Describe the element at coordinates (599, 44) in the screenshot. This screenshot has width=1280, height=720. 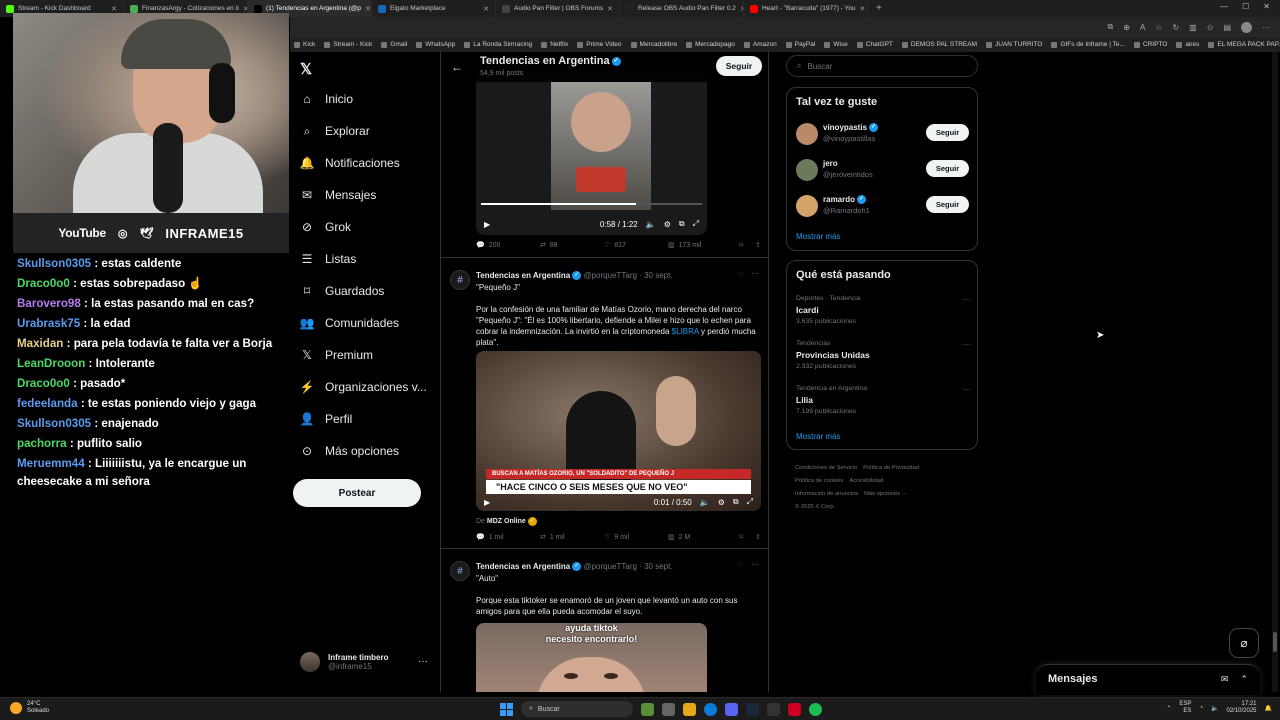
I see `bookmark-item: Prime Video` at that location.